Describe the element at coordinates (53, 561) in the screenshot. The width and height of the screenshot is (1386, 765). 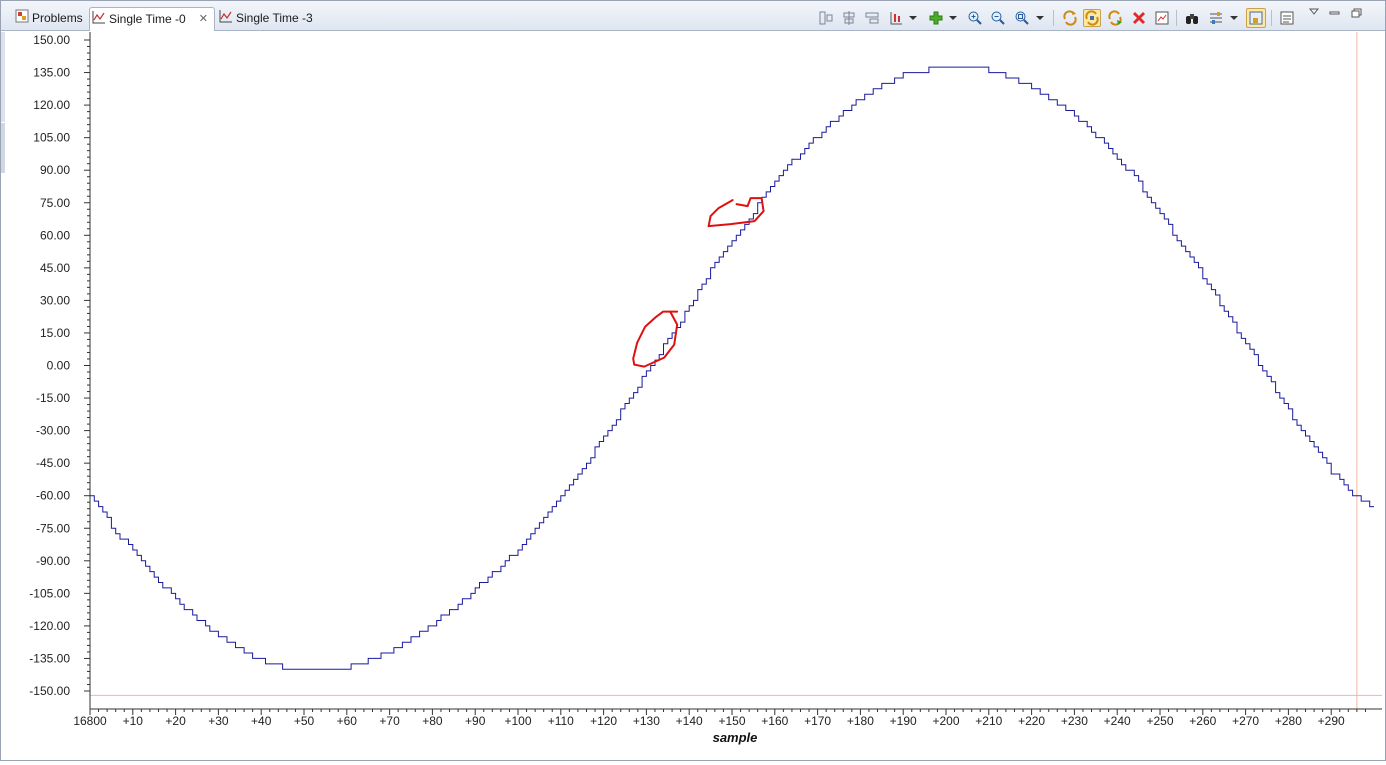
I see `y-tick-label: -90.00` at that location.